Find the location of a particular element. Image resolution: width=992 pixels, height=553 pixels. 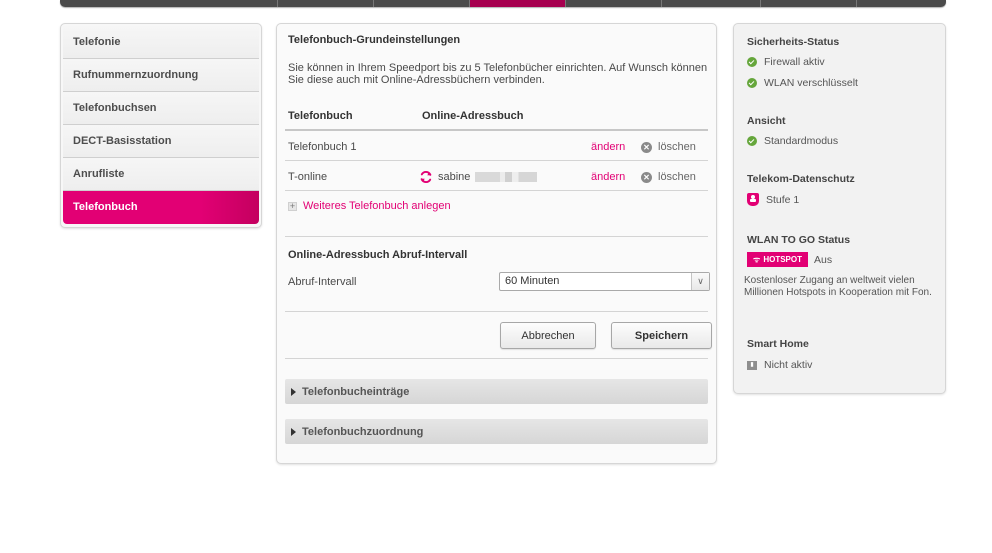

status-item: Firewall aktiv is located at coordinates (786, 62).